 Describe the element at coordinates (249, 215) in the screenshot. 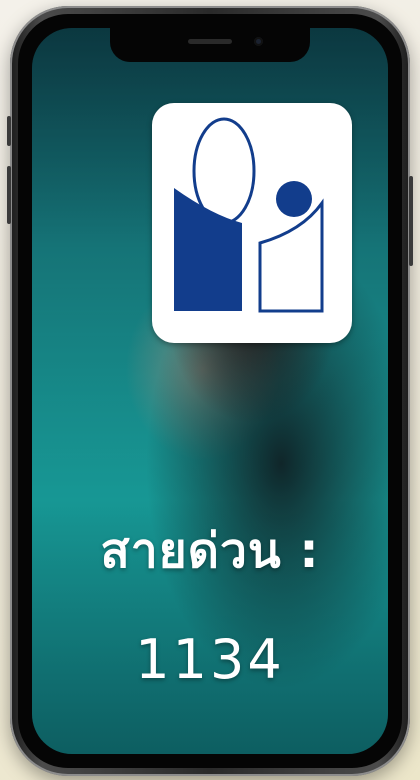

I see `logo-mark-icon` at that location.